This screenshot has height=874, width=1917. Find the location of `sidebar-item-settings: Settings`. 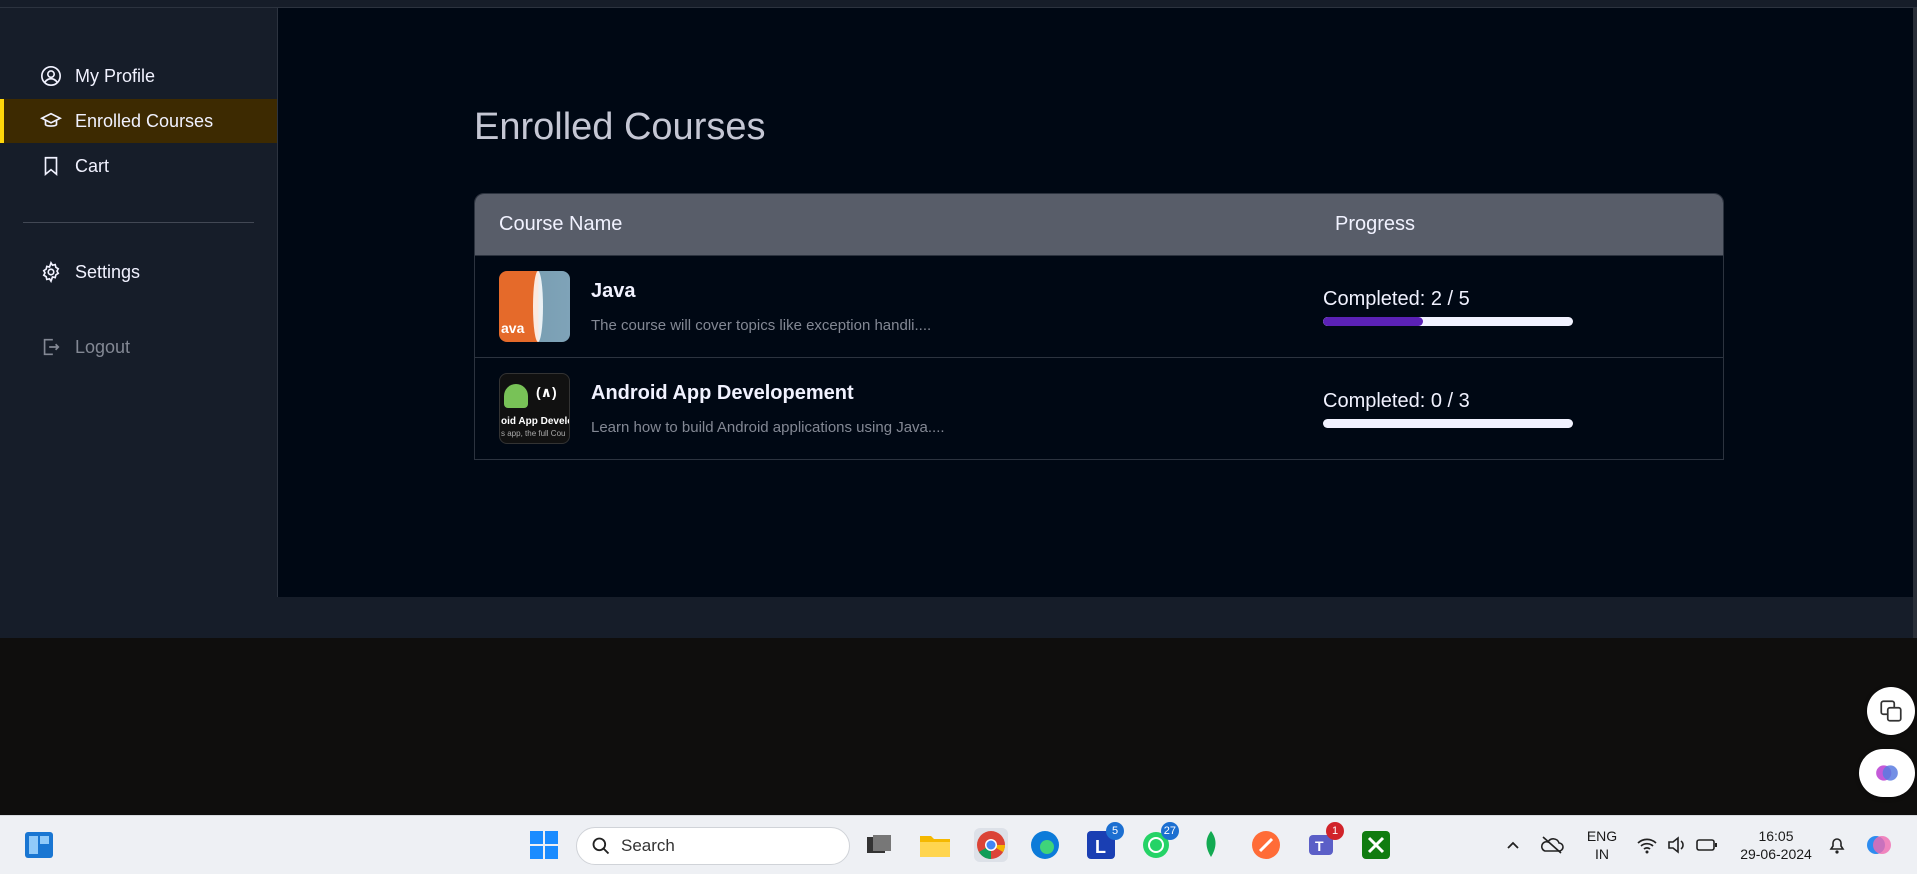

sidebar-item-settings: Settings is located at coordinates (138, 272).